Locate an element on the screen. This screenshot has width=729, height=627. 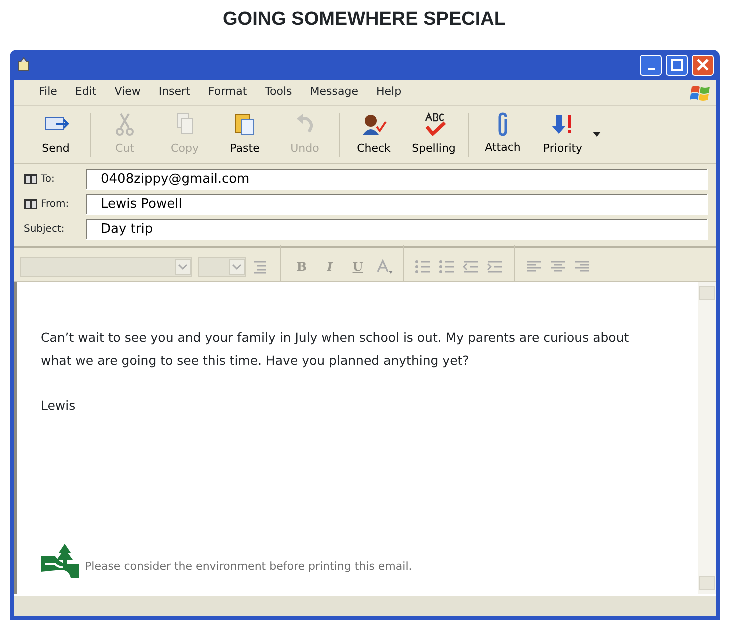
send-button: Send is located at coordinates (56, 135).